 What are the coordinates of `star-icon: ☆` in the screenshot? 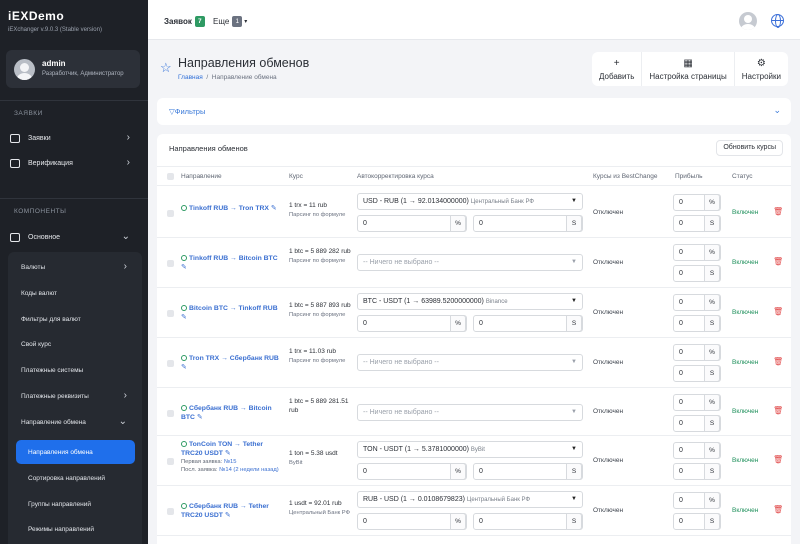 It's located at (166, 68).